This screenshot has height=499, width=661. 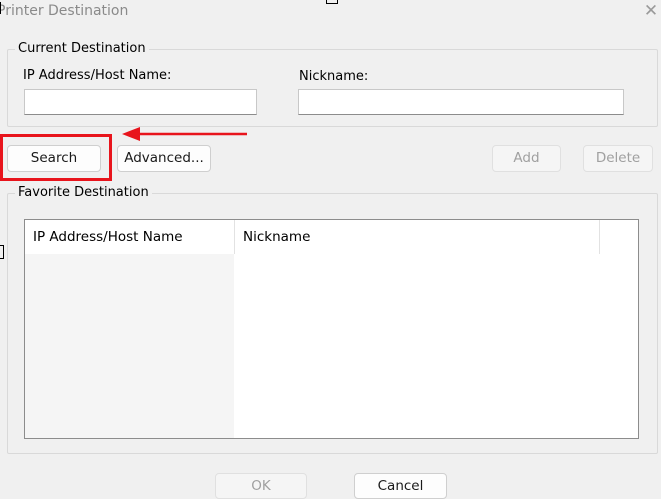 What do you see at coordinates (651, 11) in the screenshot?
I see `close-icon: ✕` at bounding box center [651, 11].